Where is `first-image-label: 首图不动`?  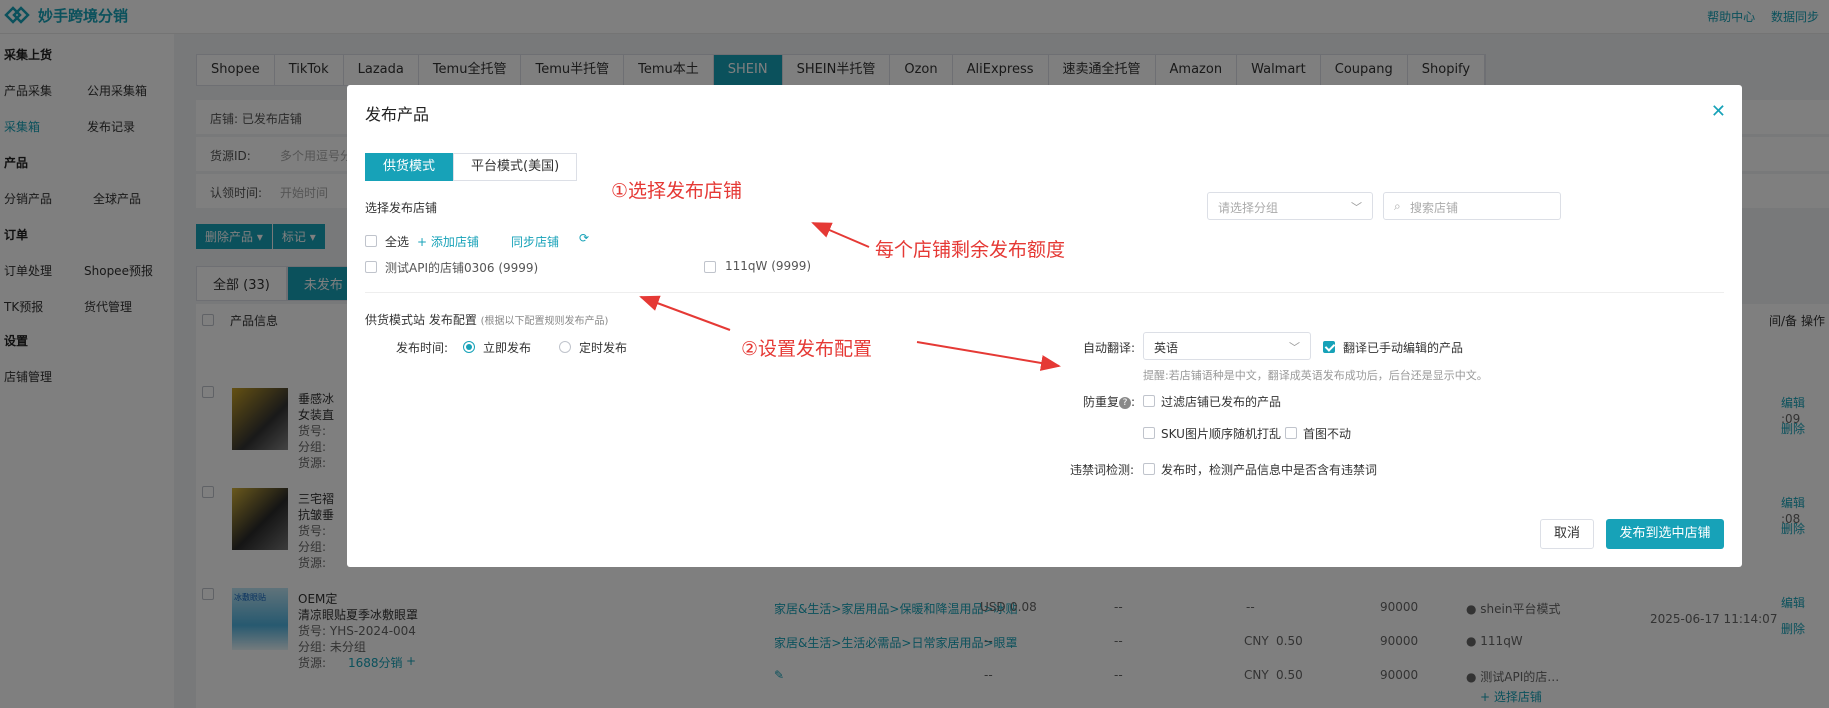
first-image-label: 首图不动 is located at coordinates (1327, 433).